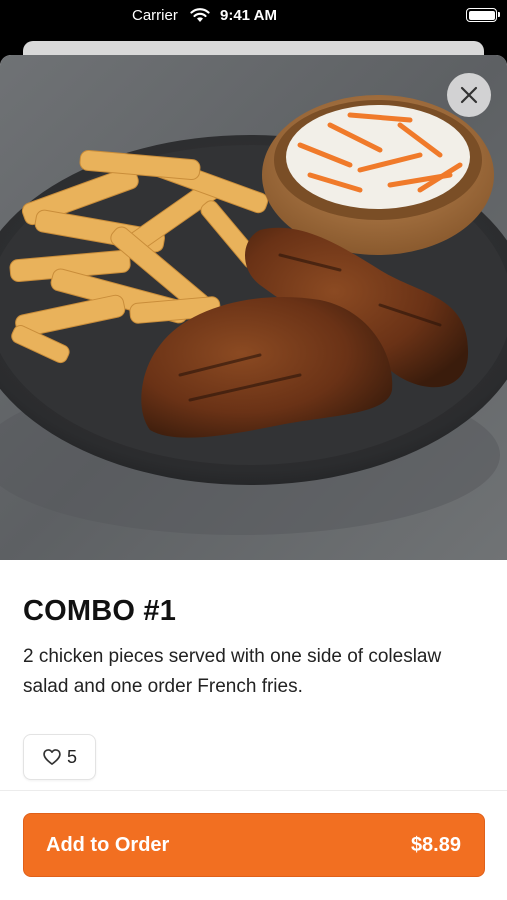 The image size is (507, 900). I want to click on like-count: 5, so click(71, 756).